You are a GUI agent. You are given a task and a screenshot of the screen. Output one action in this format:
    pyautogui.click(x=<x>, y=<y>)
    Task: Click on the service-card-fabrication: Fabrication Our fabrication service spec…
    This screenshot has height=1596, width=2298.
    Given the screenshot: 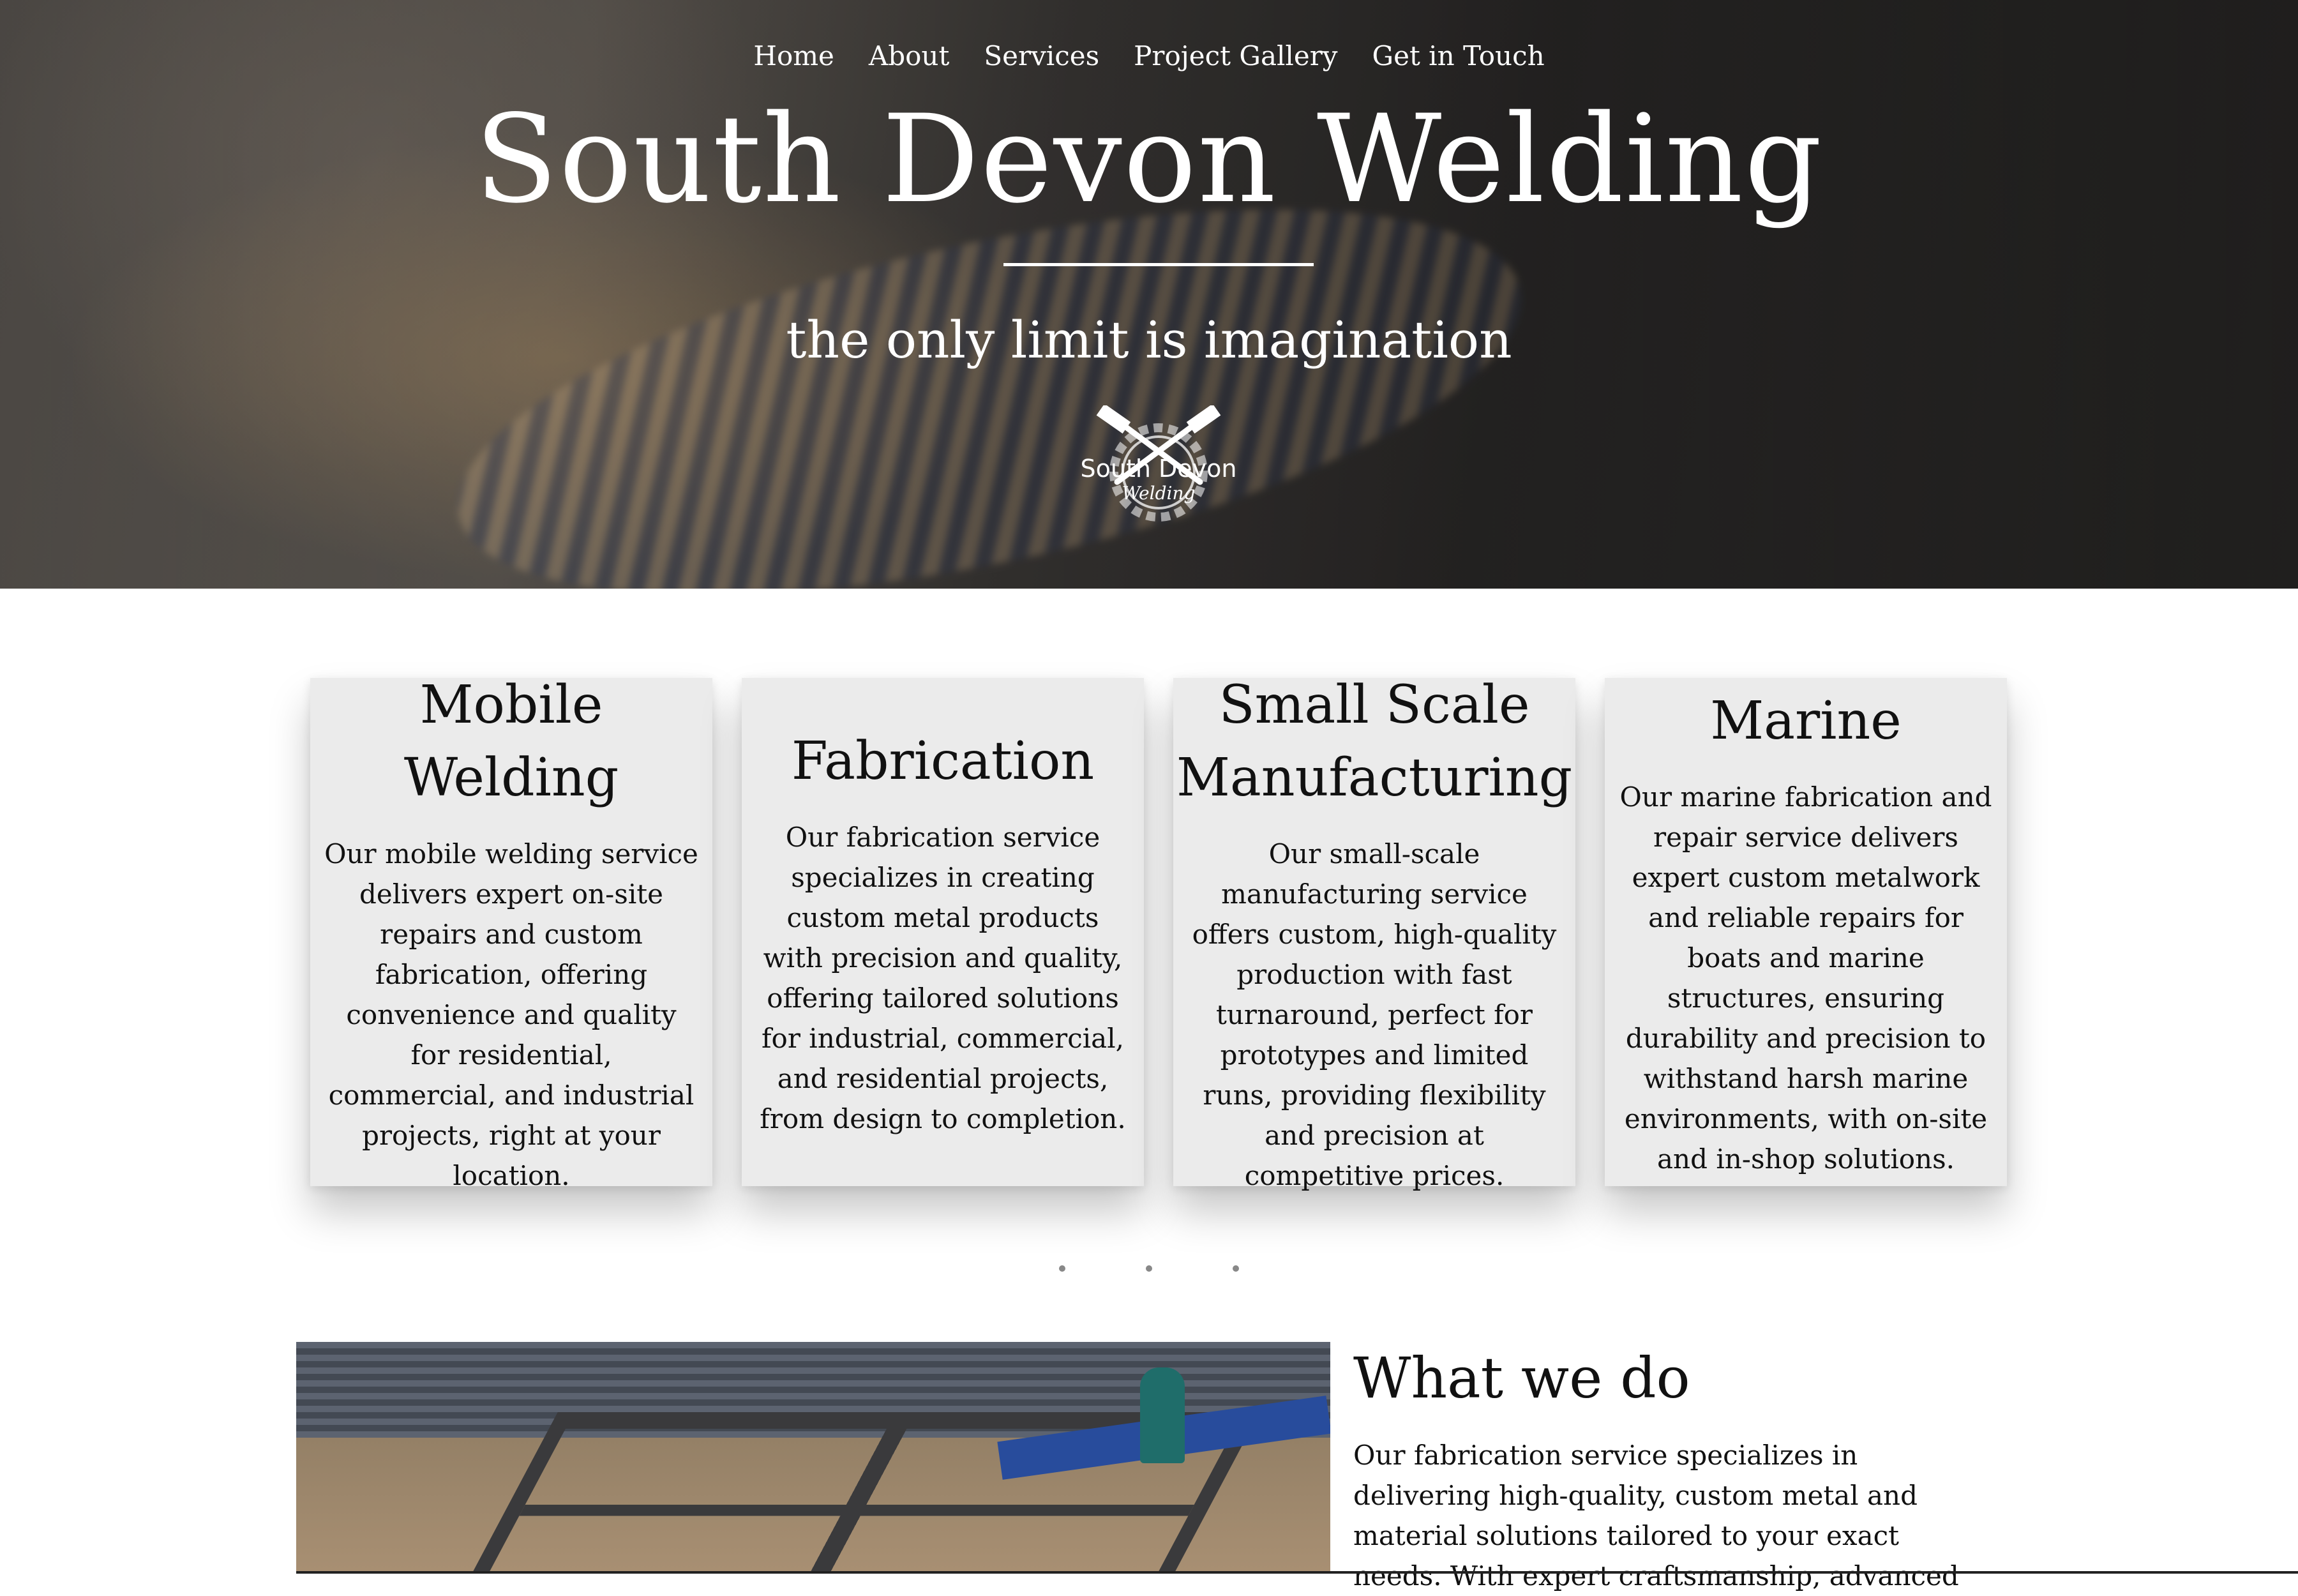 What is the action you would take?
    pyautogui.click(x=943, y=932)
    